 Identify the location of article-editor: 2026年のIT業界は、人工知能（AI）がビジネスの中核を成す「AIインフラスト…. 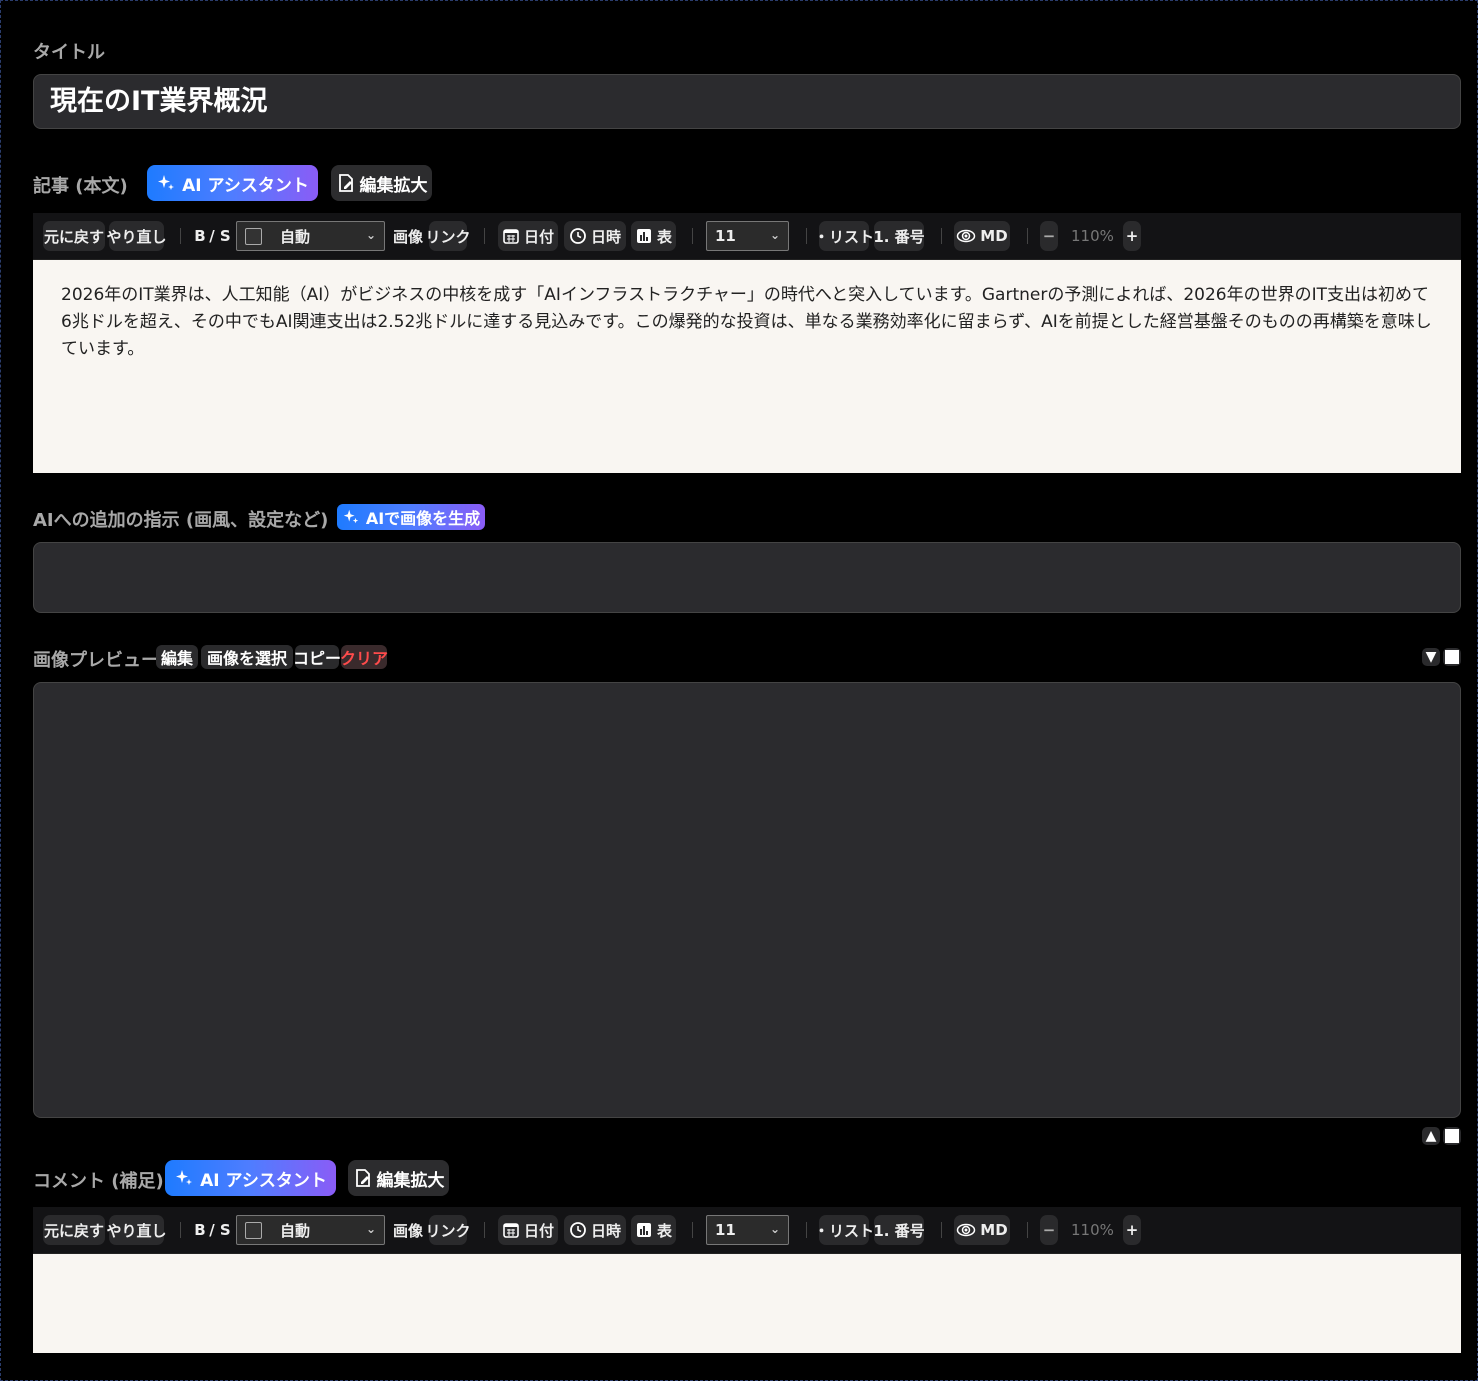
(747, 366).